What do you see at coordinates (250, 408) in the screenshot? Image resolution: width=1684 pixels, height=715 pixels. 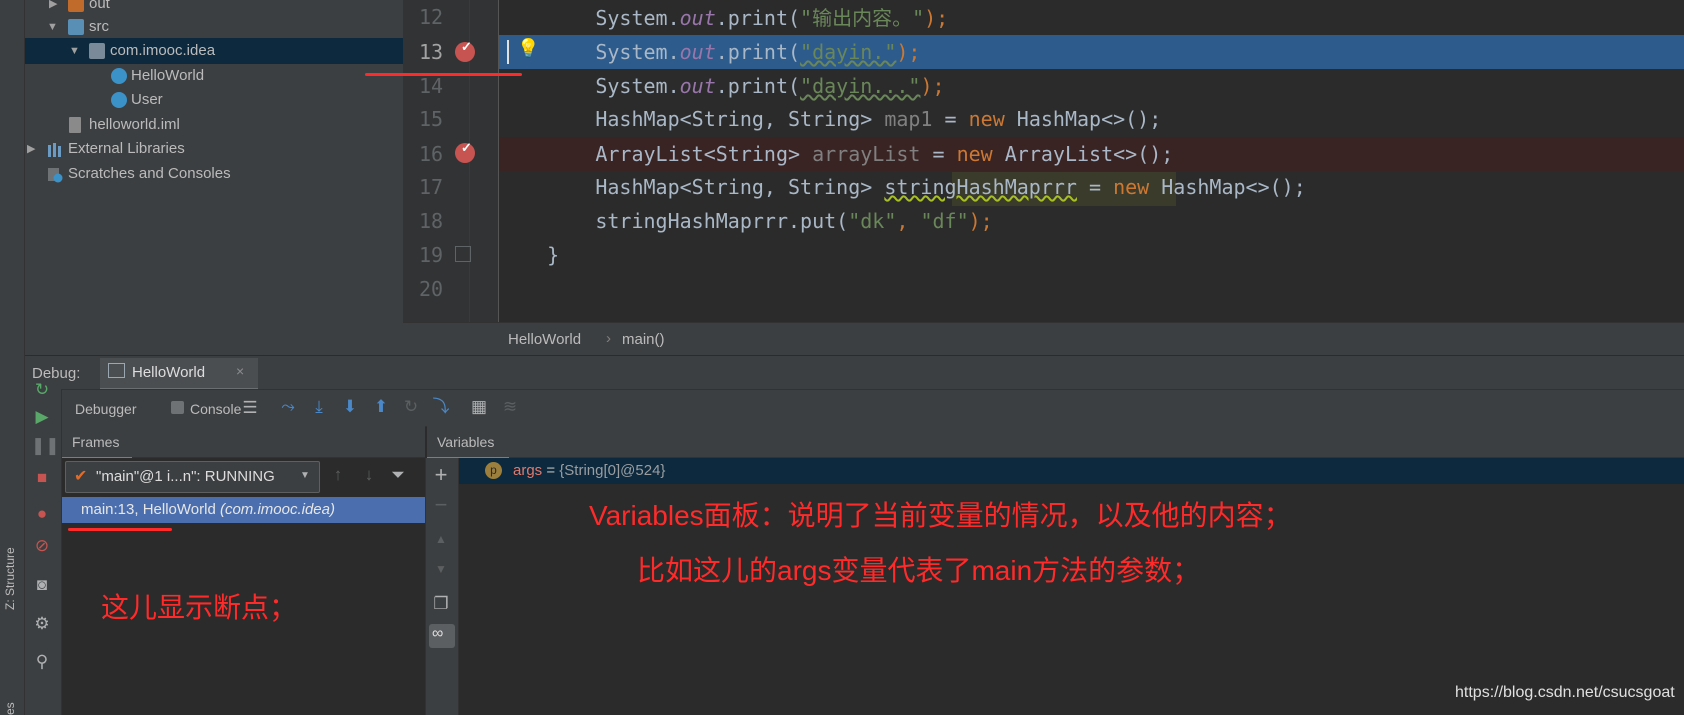 I see `layout-menu-icon: ☰` at bounding box center [250, 408].